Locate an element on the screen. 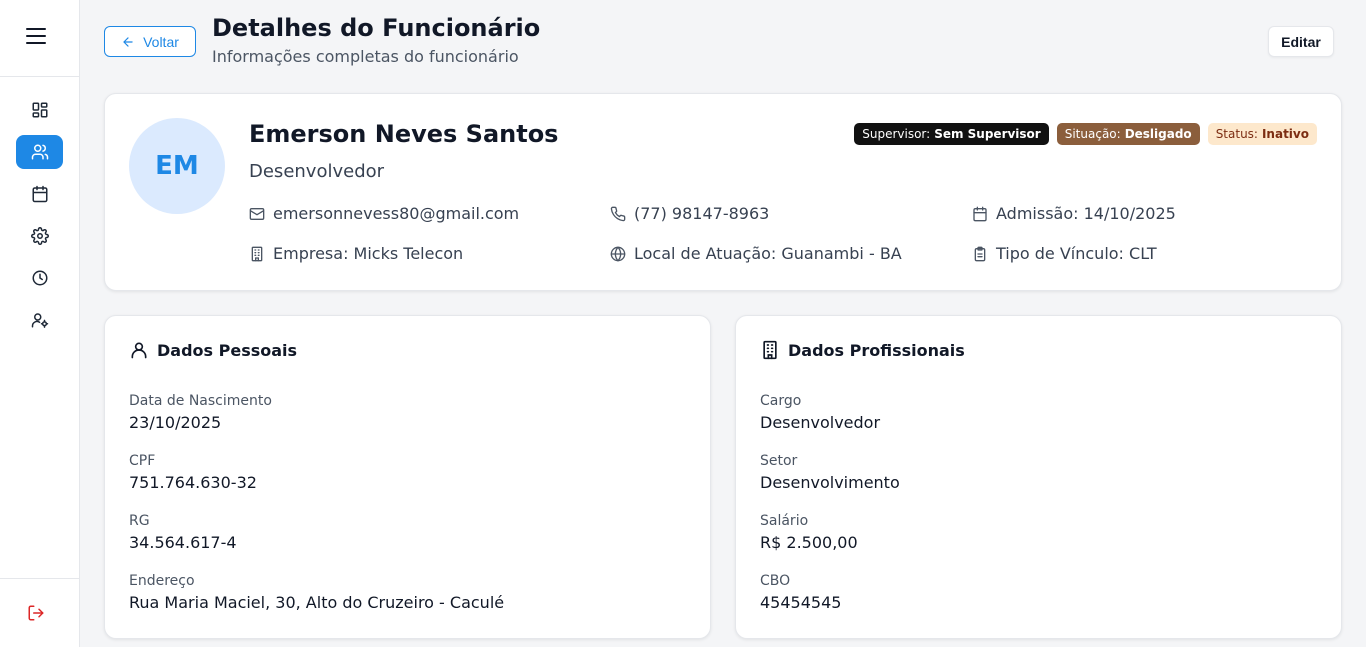 This screenshot has width=1366, height=647. phone-icon is located at coordinates (618, 213).